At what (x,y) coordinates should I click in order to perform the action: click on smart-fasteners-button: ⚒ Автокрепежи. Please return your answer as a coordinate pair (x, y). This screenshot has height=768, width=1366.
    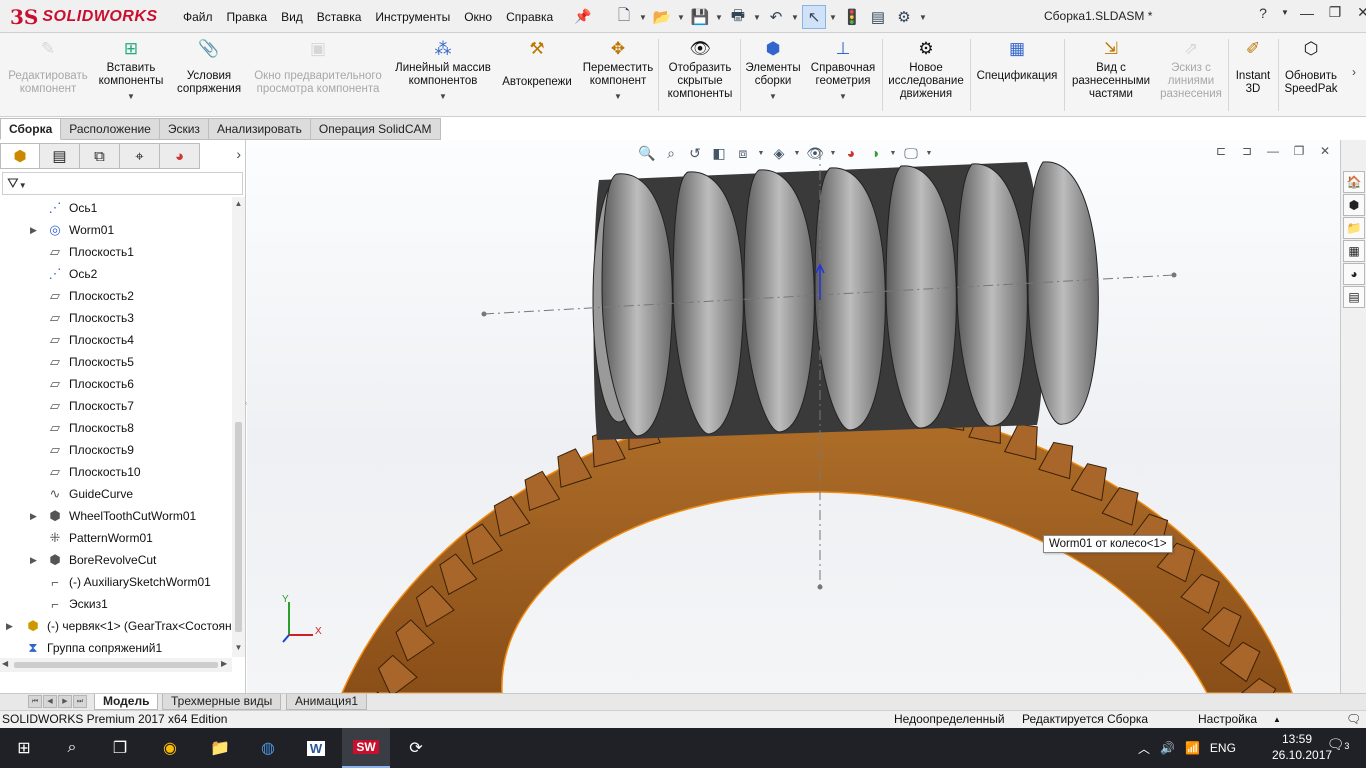
    Looking at the image, I should click on (537, 75).